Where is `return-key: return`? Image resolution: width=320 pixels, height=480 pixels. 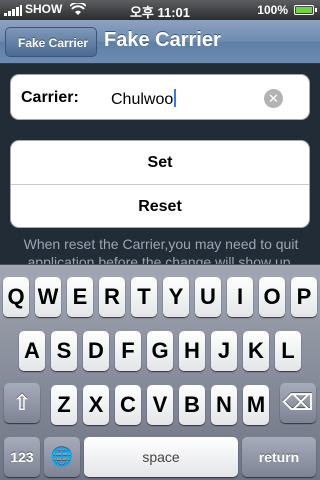 return-key: return is located at coordinates (279, 457).